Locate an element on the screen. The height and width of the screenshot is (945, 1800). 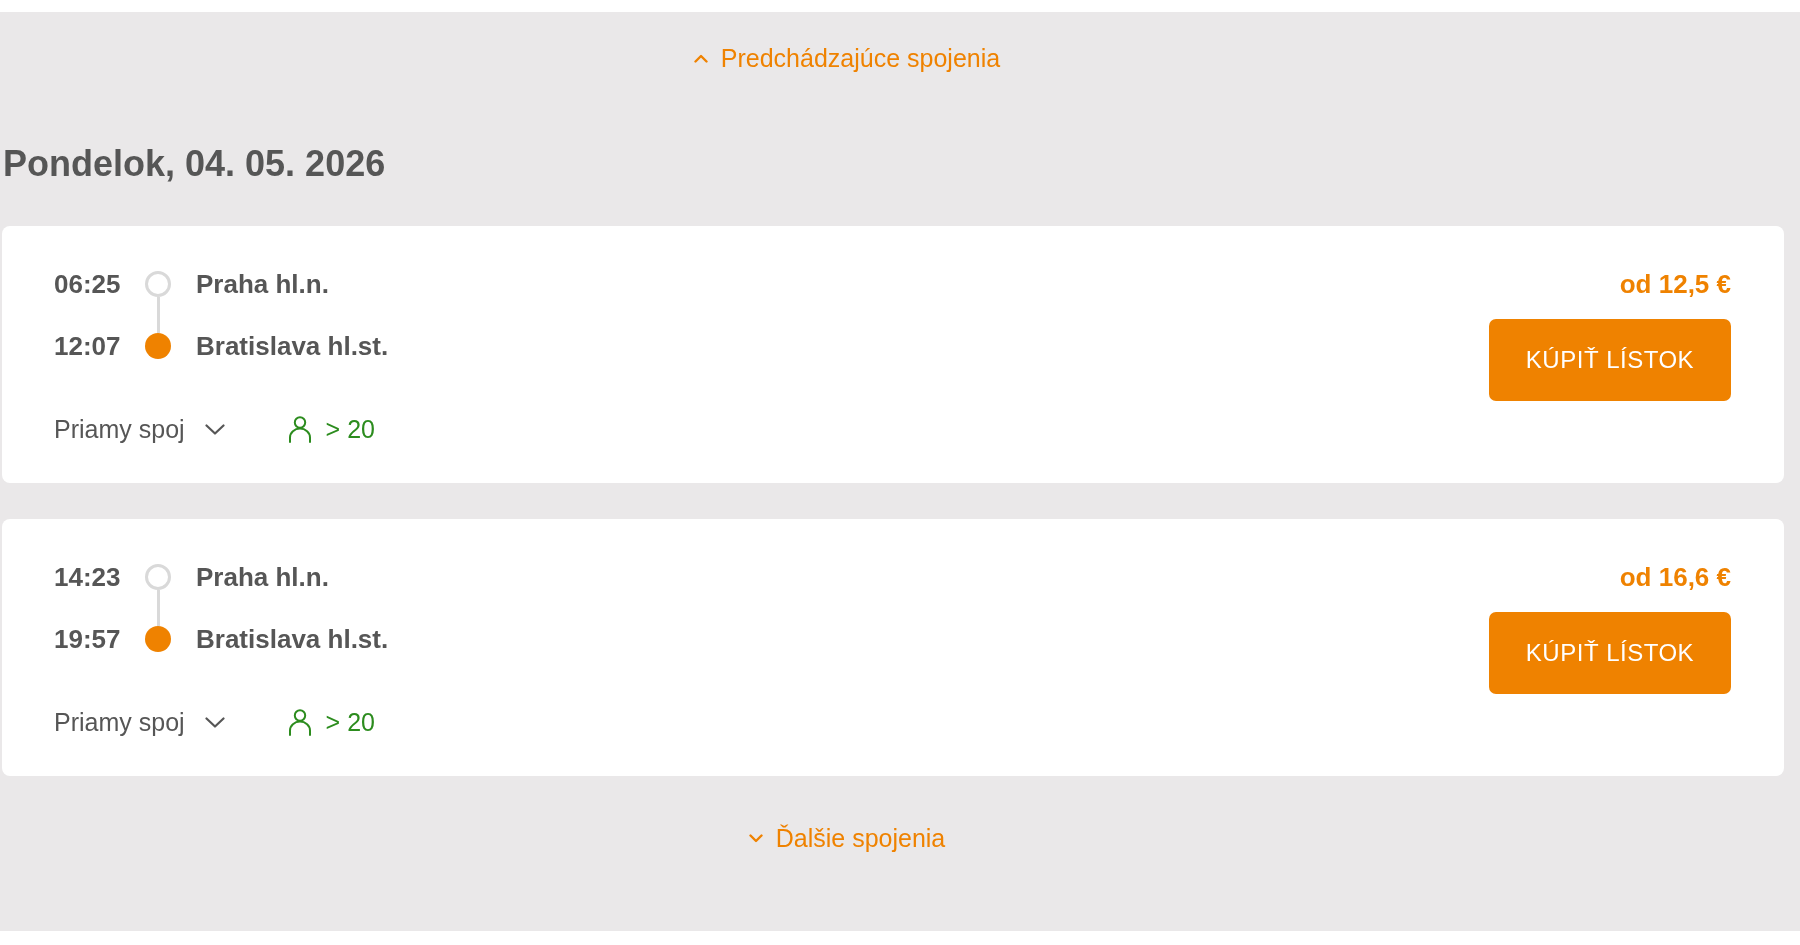
price-label: od 16,6 € is located at coordinates (1675, 577).